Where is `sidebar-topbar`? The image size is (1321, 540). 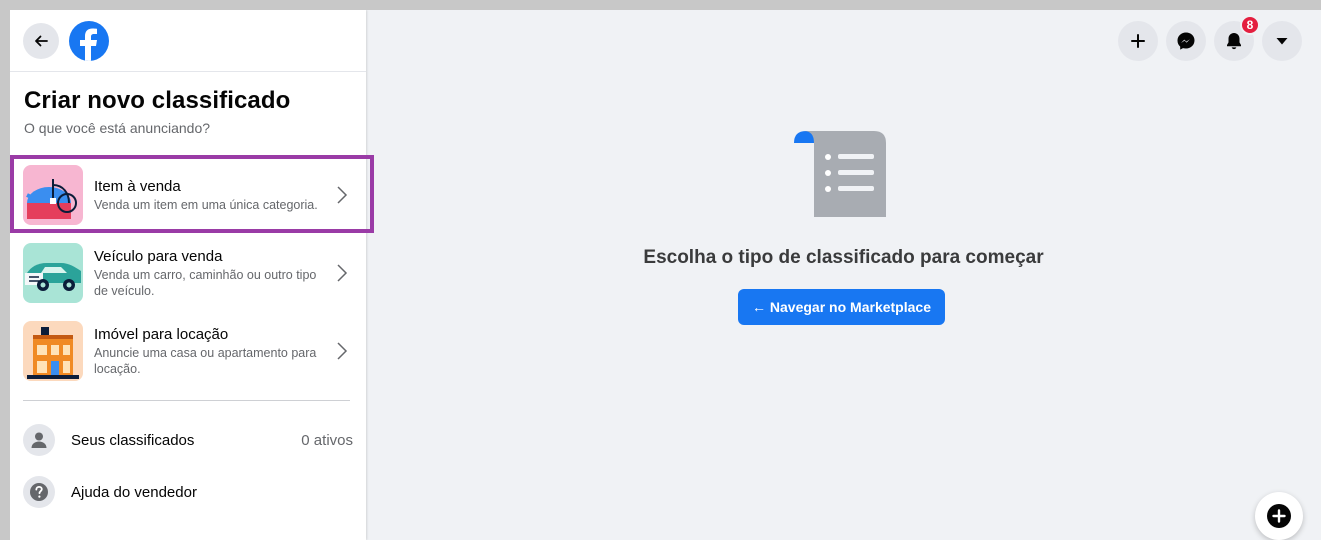 sidebar-topbar is located at coordinates (188, 41).